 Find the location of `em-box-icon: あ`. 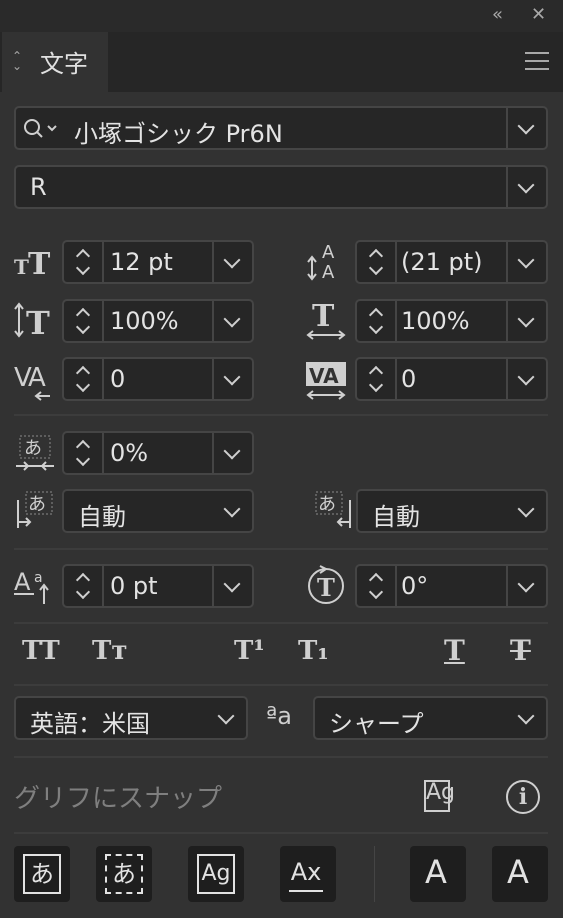

em-box-icon: あ is located at coordinates (42, 874).